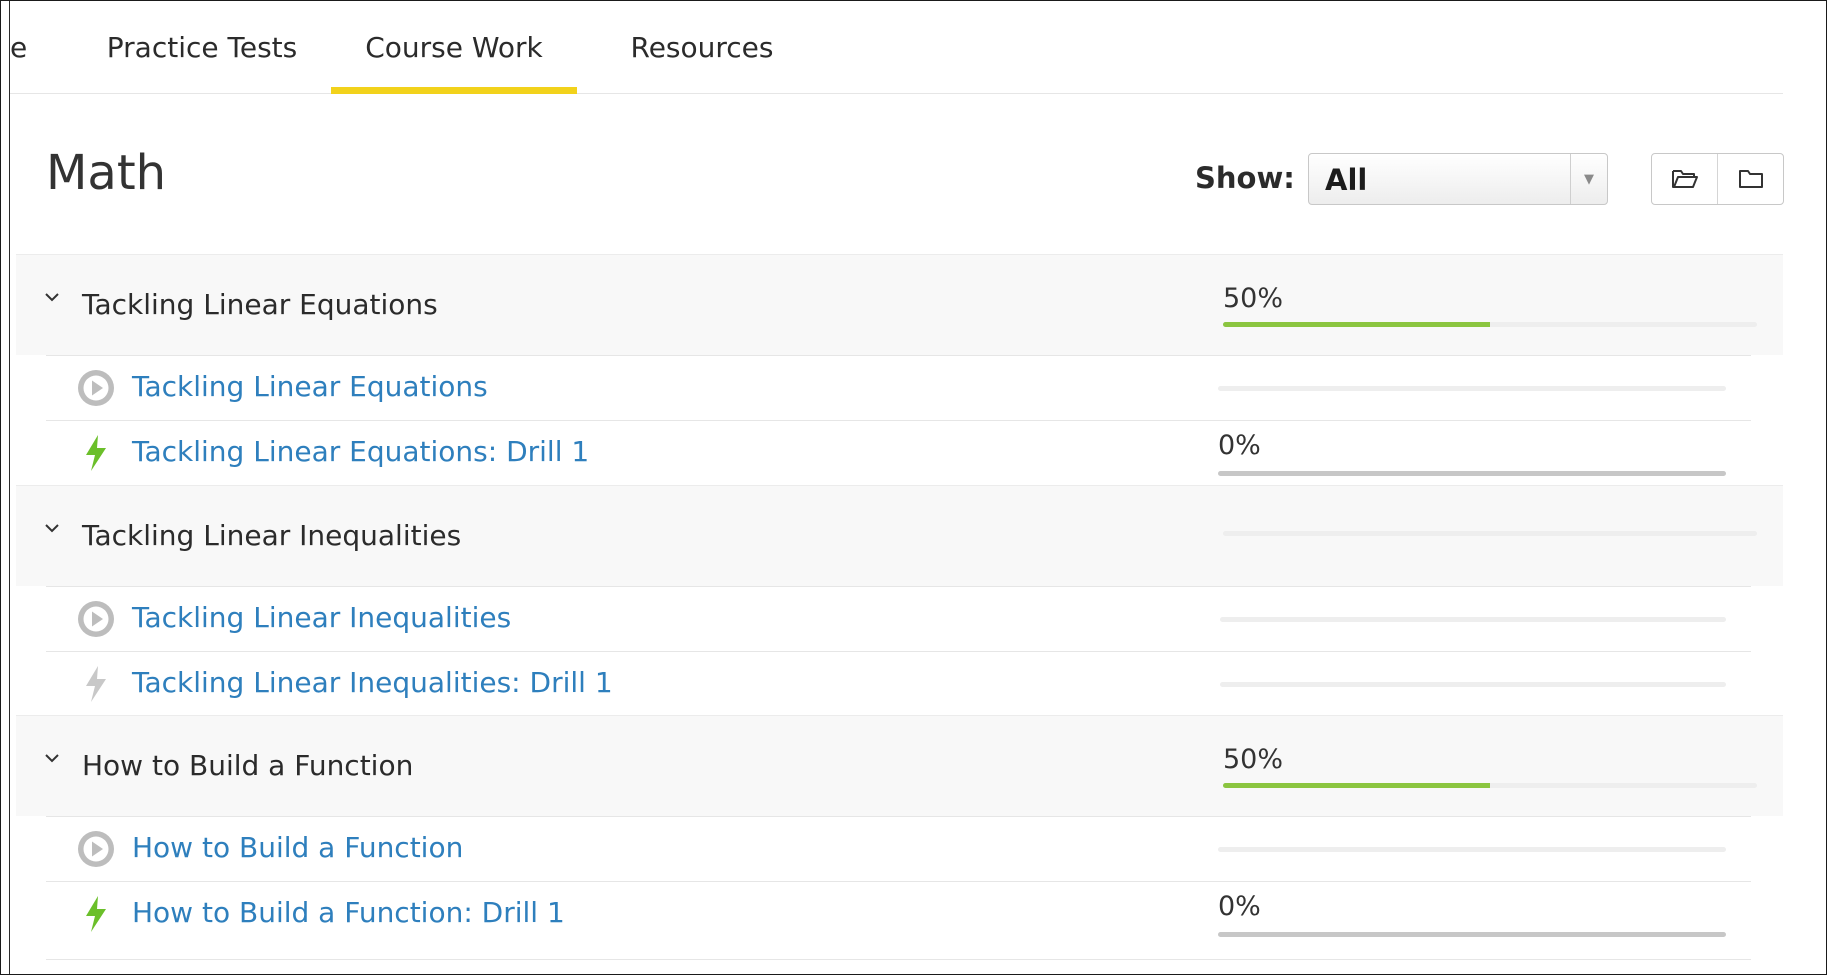 The width and height of the screenshot is (1827, 975). What do you see at coordinates (898, 913) in the screenshot?
I see `list-item-drill: How to Build a Function: Drill 1 0%` at bounding box center [898, 913].